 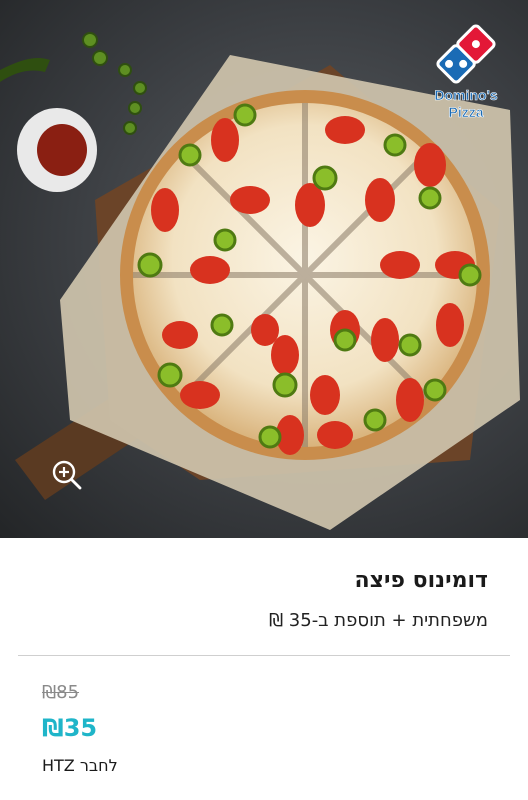 What do you see at coordinates (80, 765) in the screenshot?
I see `club-member-label: לחבר HTZ` at bounding box center [80, 765].